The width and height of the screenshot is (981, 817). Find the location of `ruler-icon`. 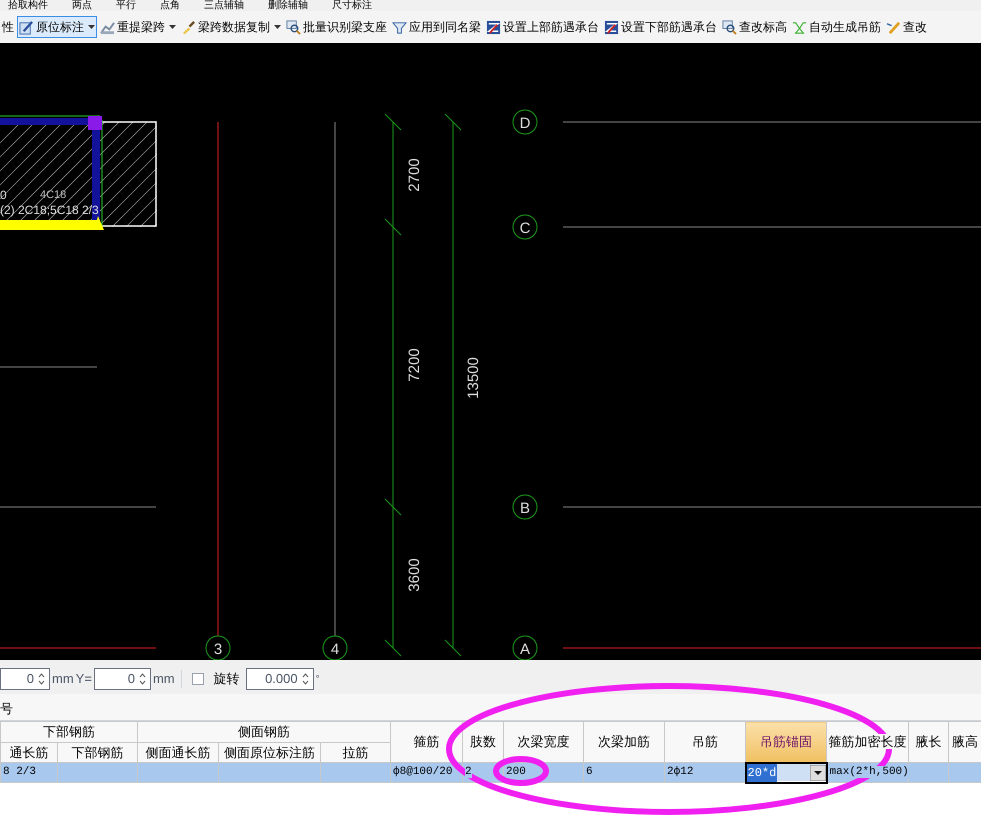

ruler-icon is located at coordinates (107, 27).